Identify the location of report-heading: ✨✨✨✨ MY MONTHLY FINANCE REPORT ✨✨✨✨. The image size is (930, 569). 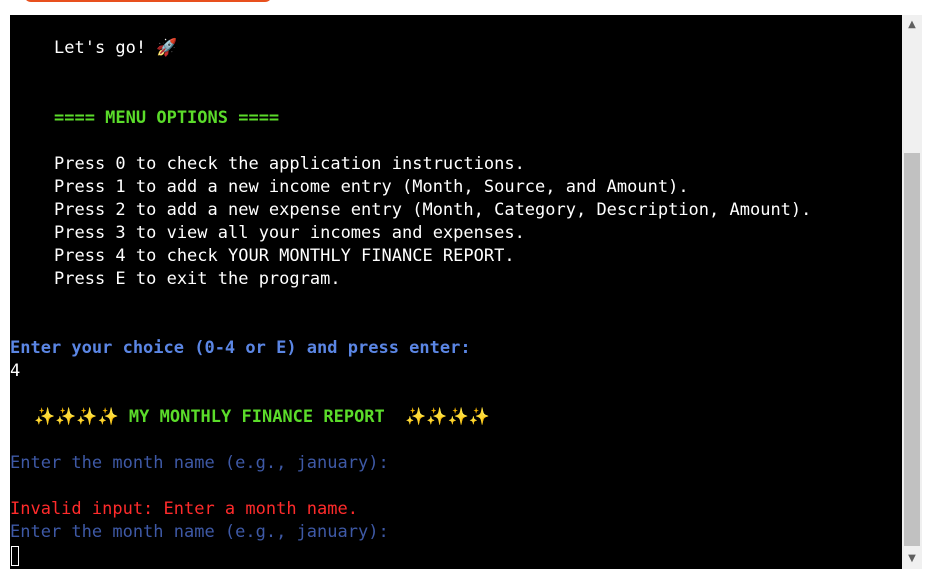
(262, 417).